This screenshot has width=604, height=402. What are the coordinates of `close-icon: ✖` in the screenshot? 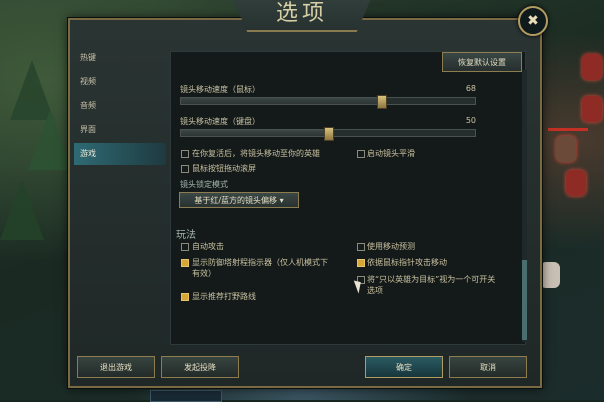 It's located at (533, 21).